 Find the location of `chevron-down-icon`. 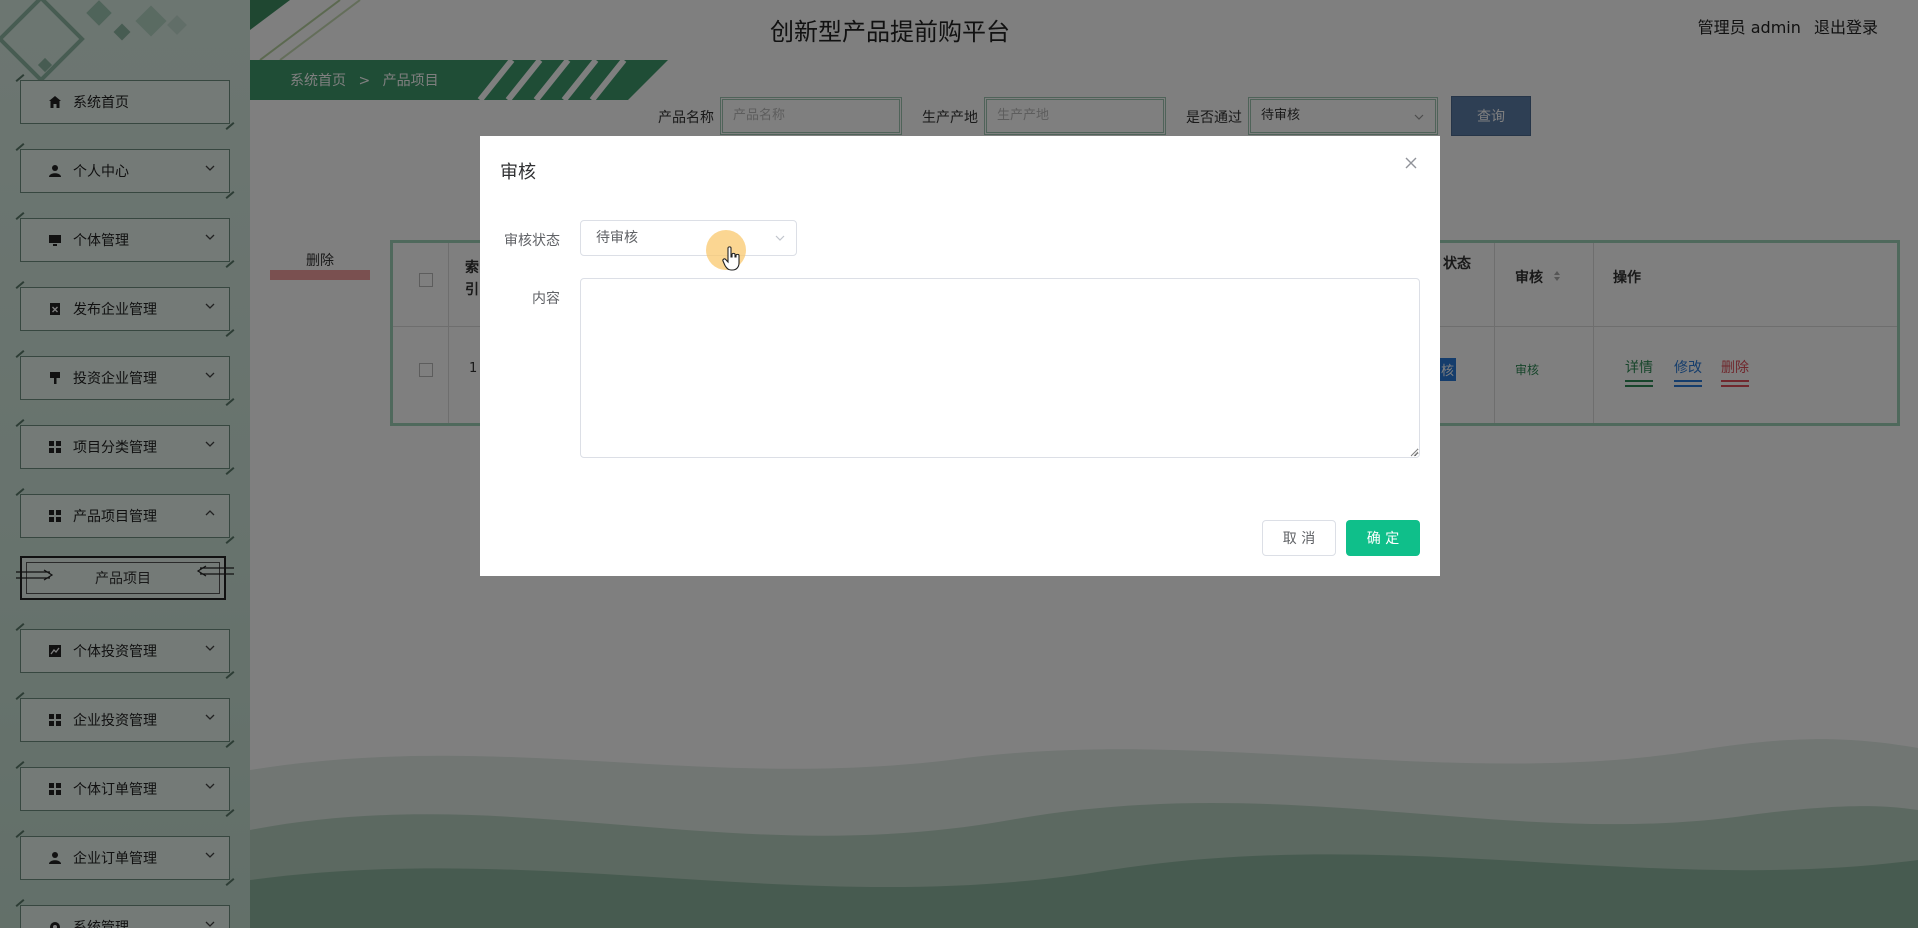

chevron-down-icon is located at coordinates (780, 238).